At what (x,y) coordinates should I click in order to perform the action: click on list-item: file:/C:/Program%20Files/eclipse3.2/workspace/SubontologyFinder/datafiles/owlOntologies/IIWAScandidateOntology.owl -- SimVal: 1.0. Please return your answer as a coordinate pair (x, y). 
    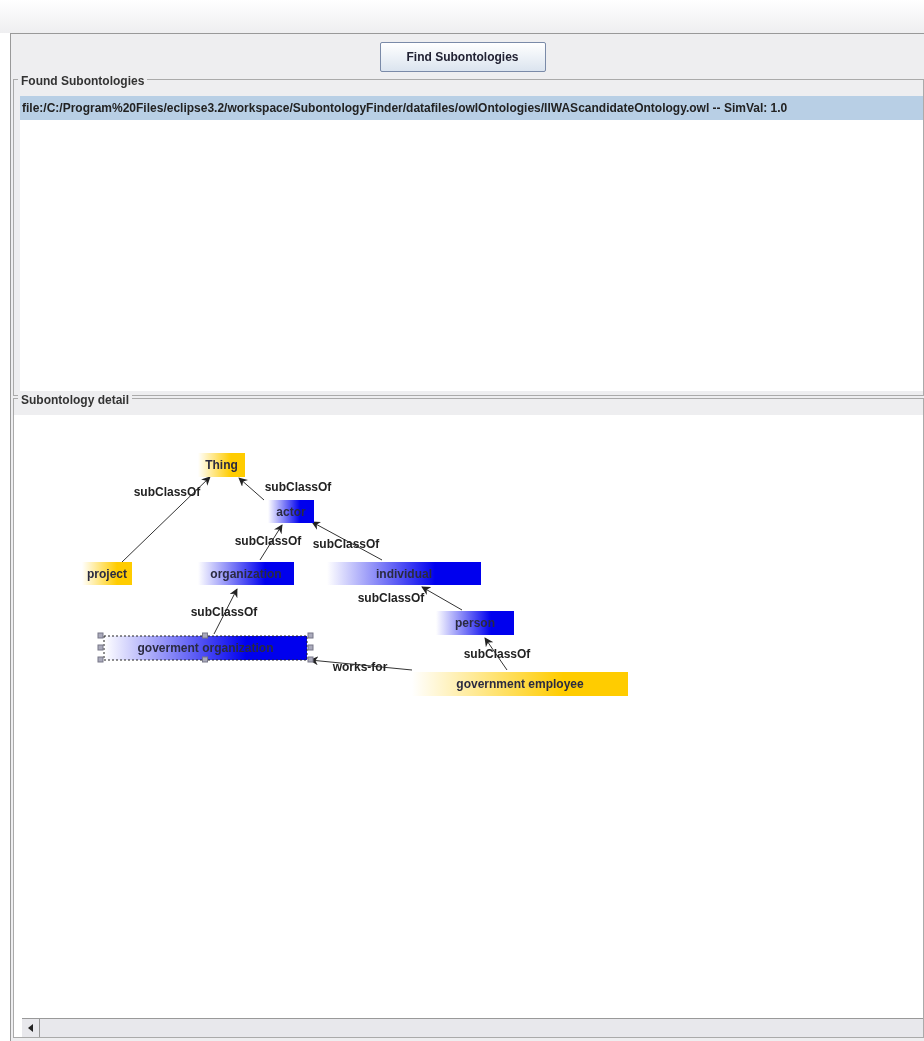
    Looking at the image, I should click on (471, 108).